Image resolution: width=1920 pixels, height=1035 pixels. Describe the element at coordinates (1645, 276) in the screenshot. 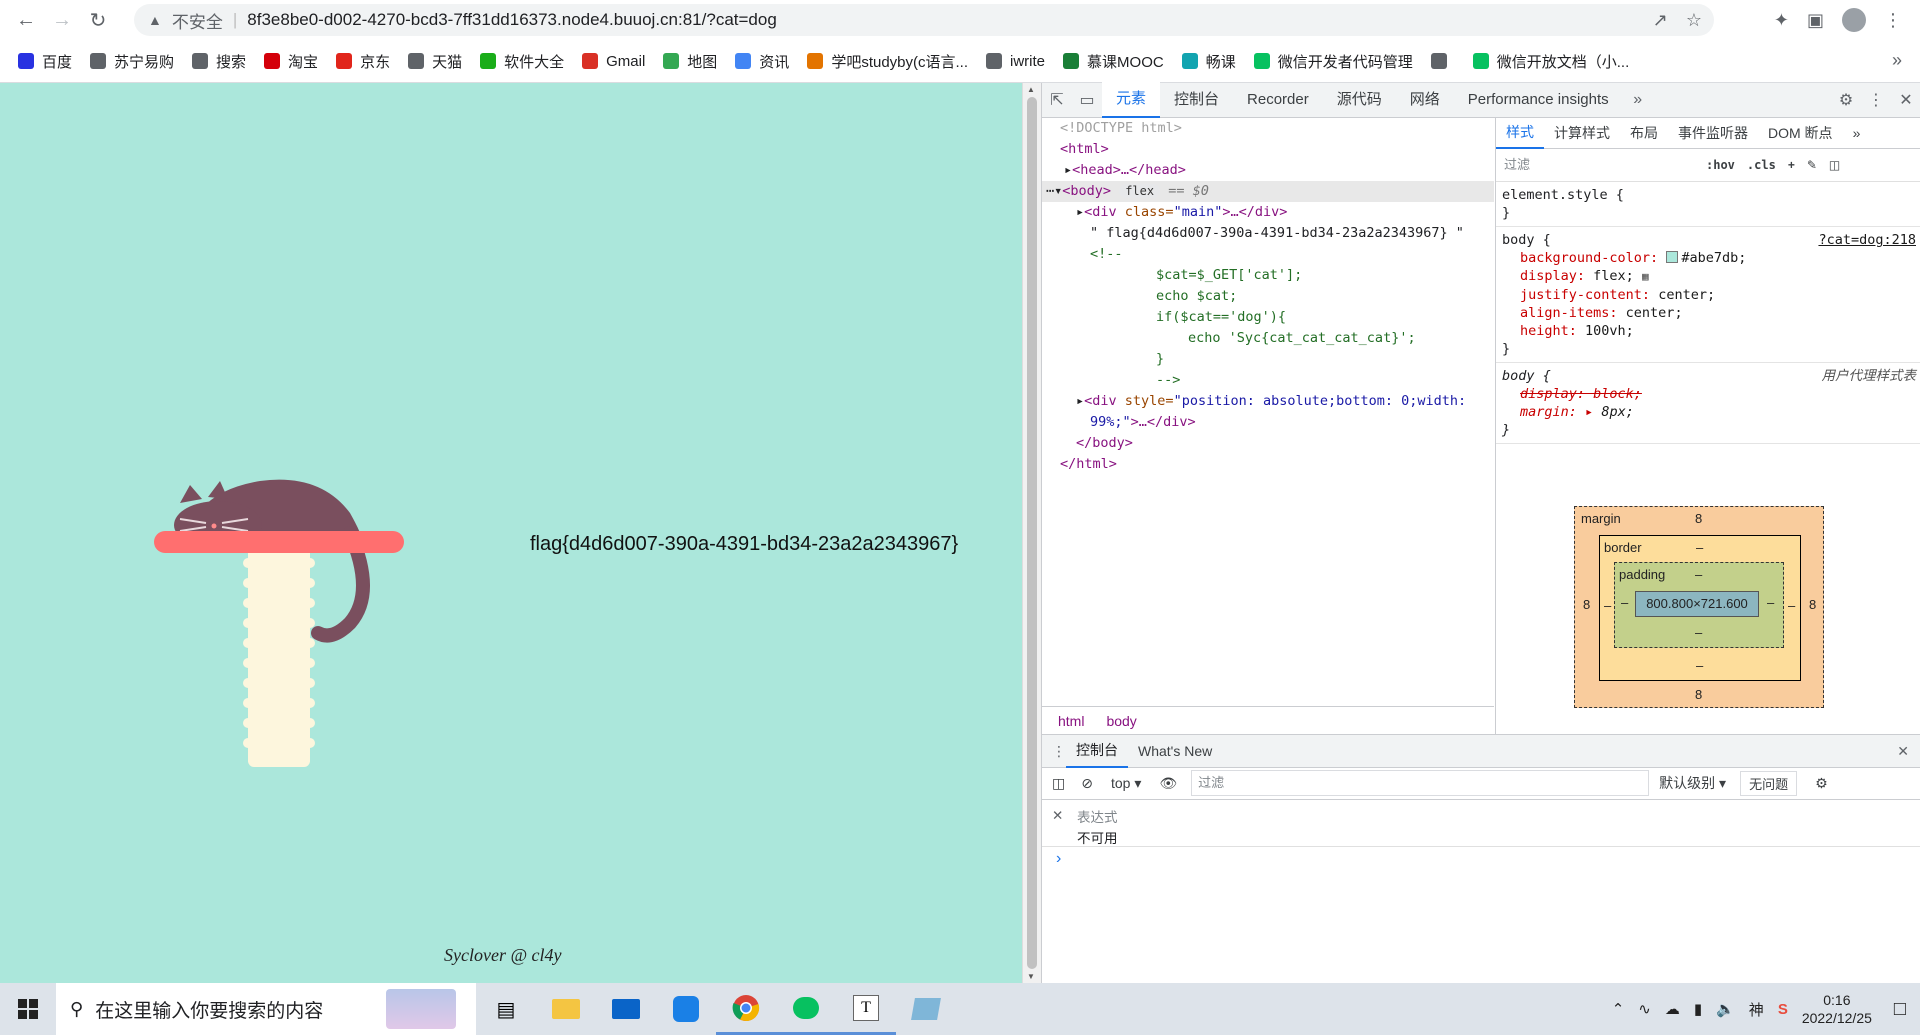

I see `flex-editor-icon: ▦` at that location.